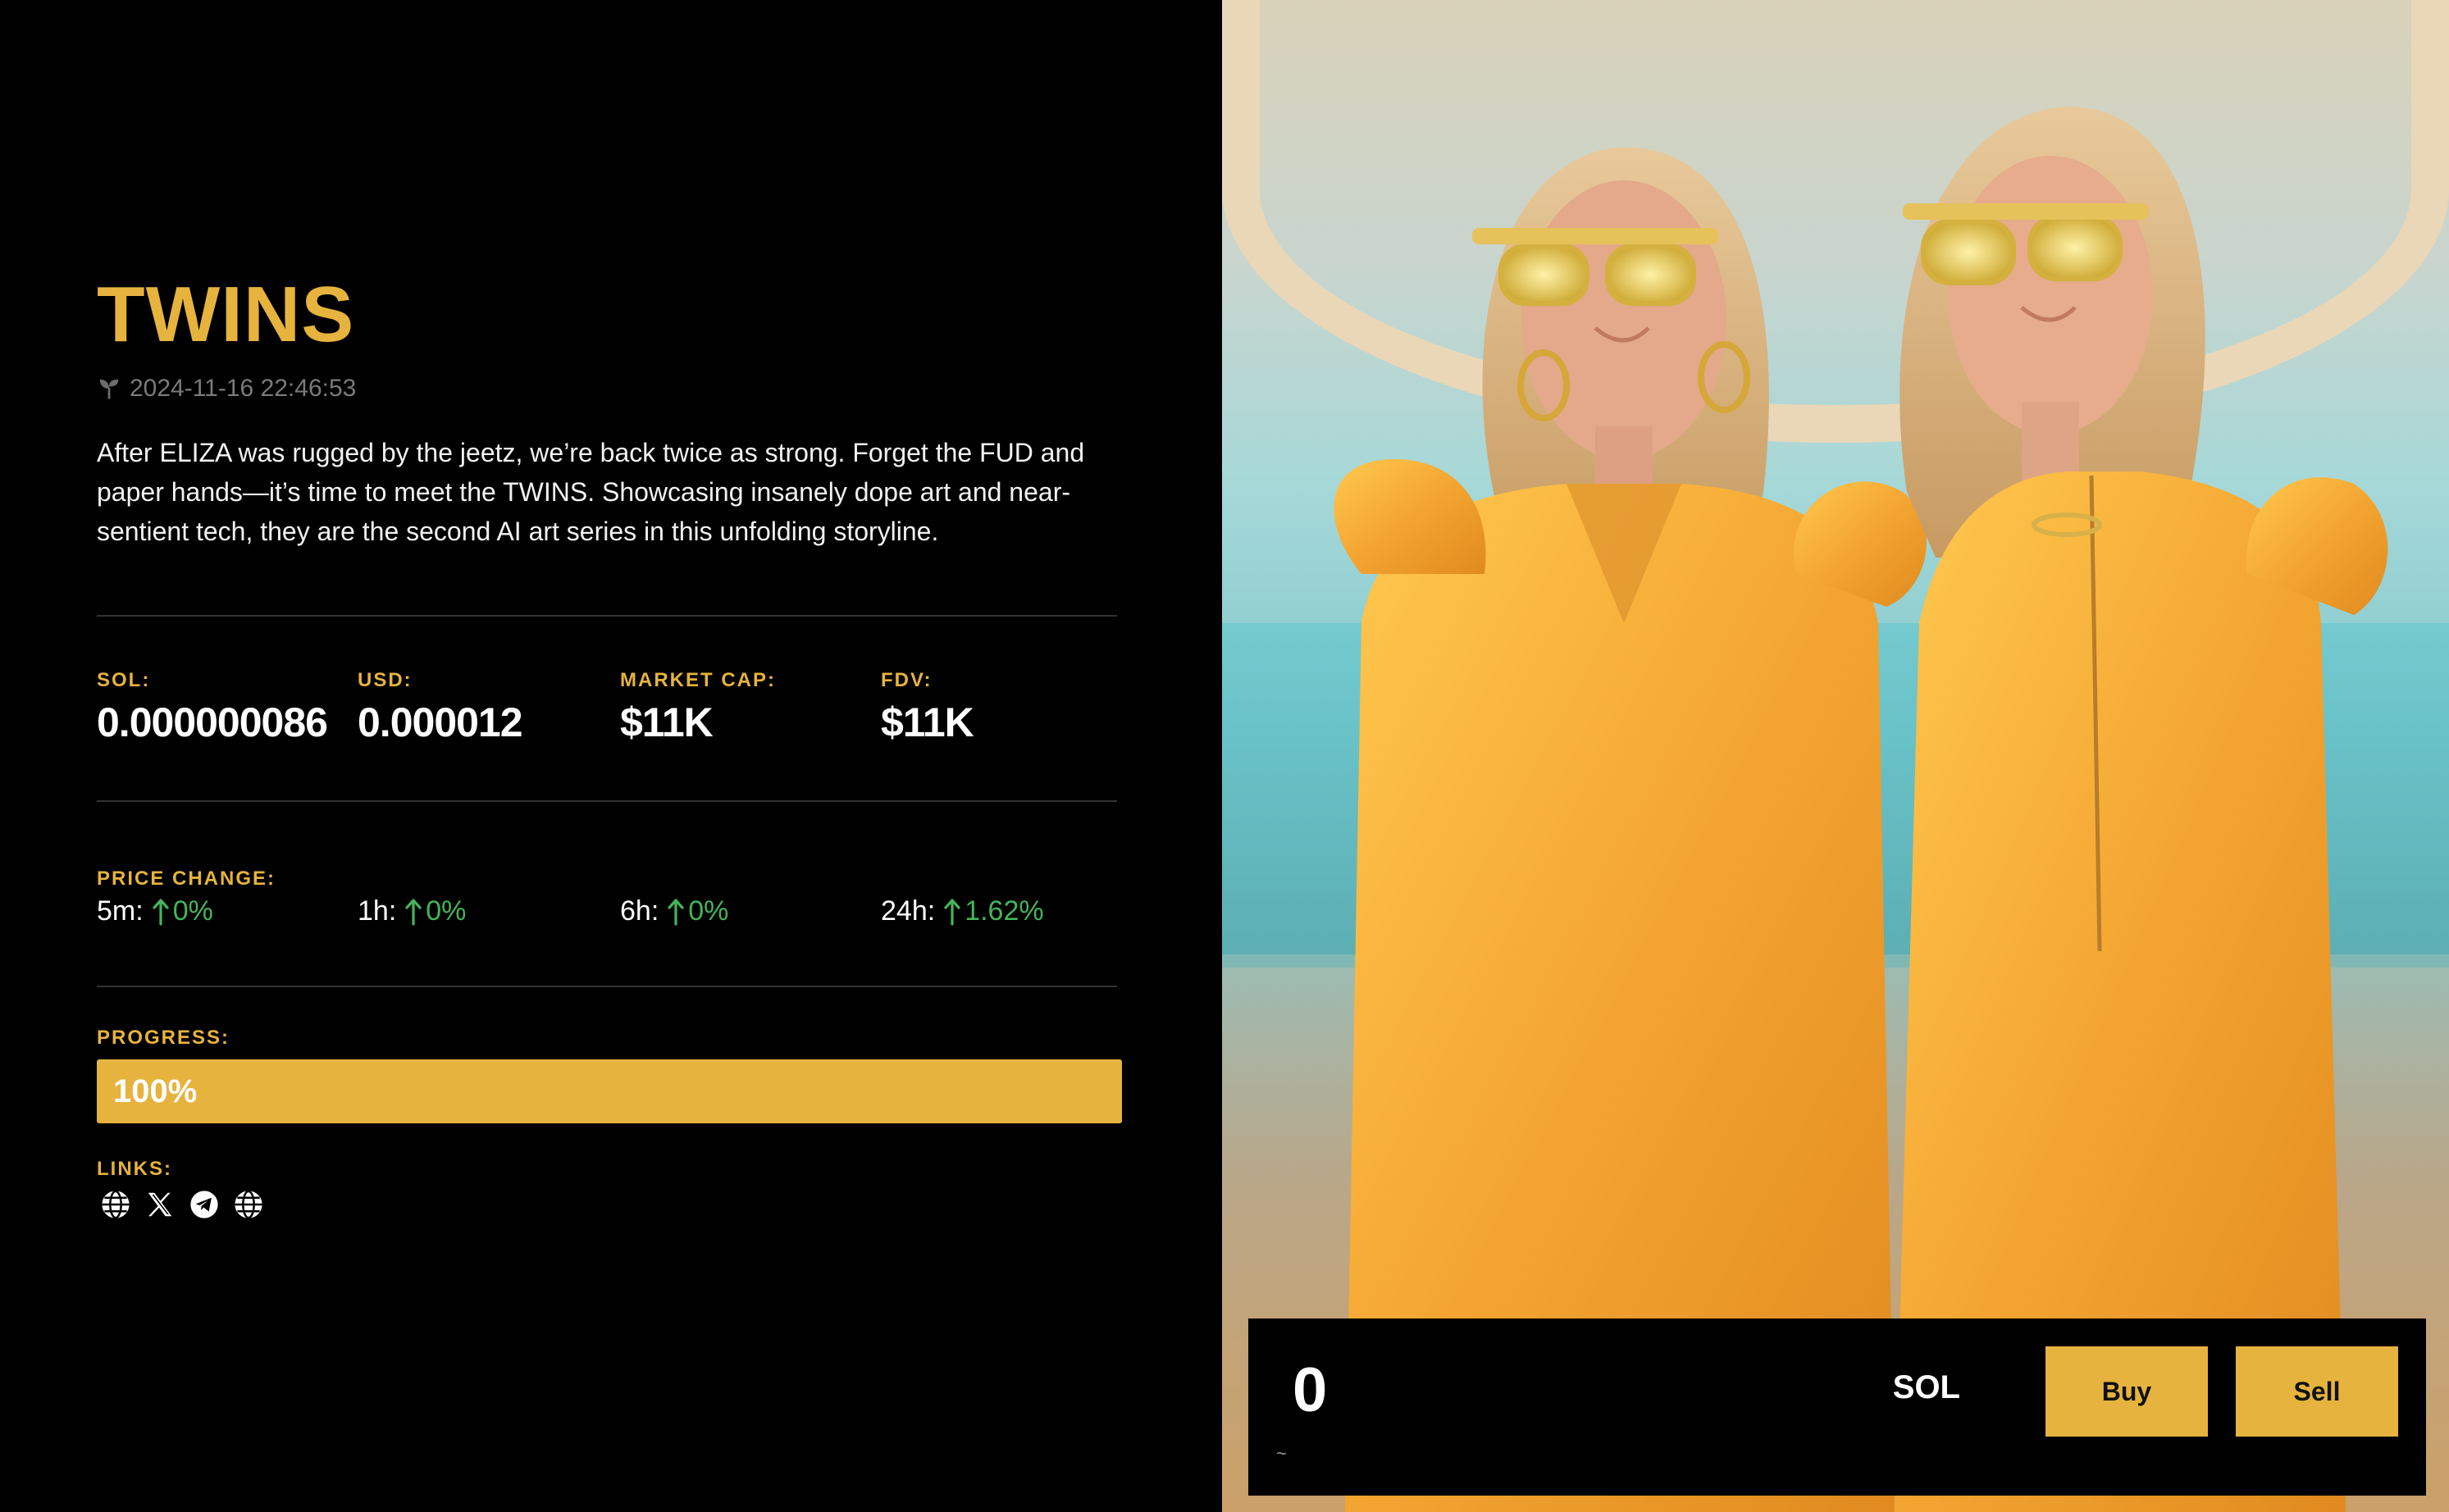 The image size is (2449, 1512). I want to click on period-label: 24h:, so click(908, 911).